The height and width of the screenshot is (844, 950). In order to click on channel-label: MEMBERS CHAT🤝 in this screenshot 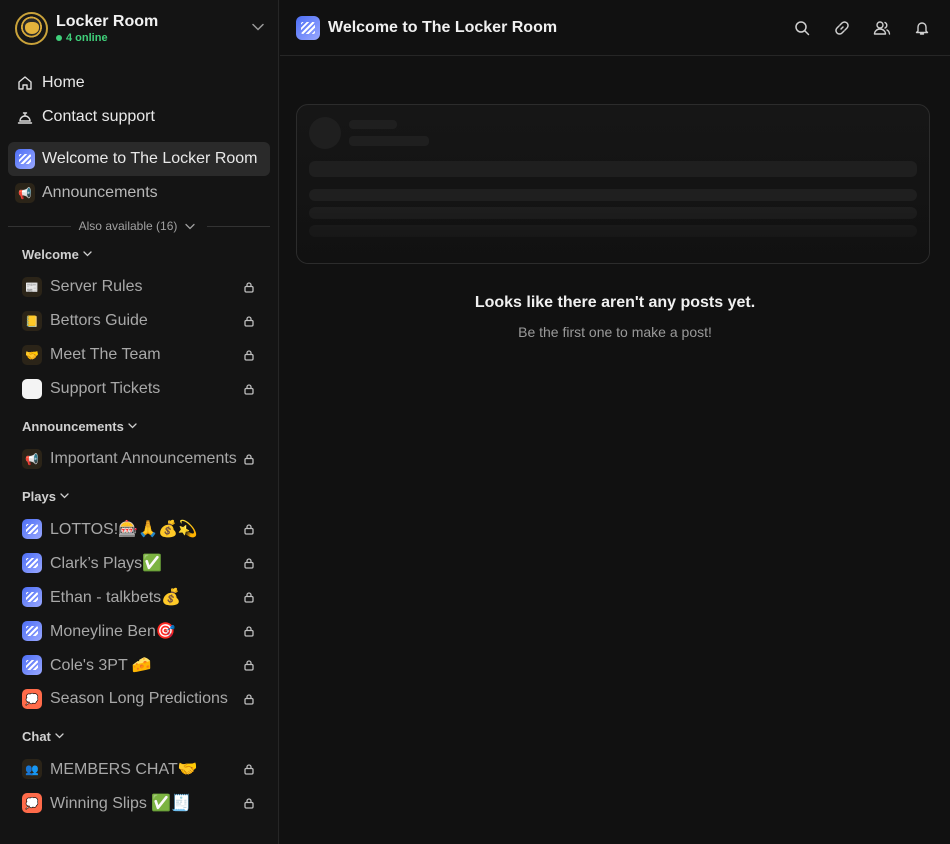, I will do `click(124, 769)`.